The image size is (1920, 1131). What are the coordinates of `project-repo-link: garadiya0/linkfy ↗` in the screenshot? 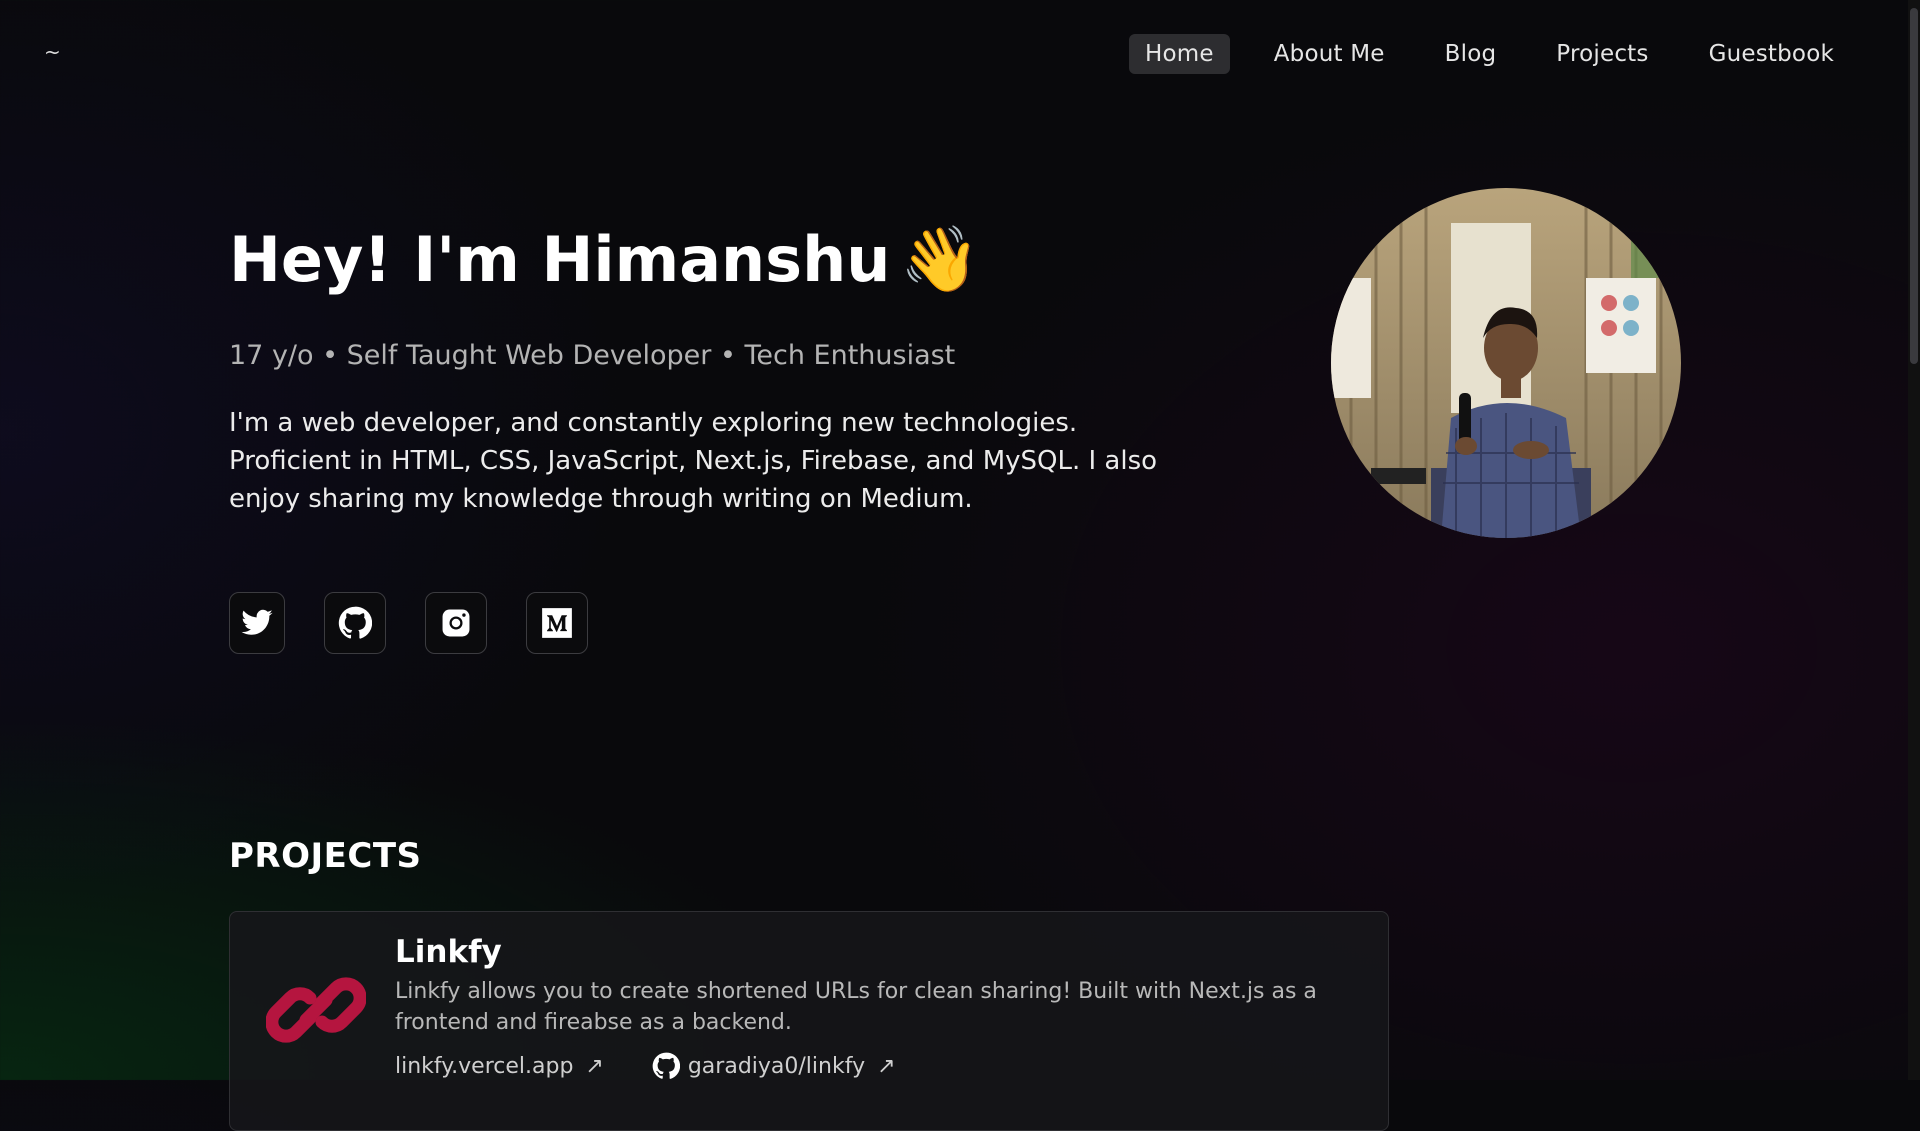 It's located at (774, 1066).